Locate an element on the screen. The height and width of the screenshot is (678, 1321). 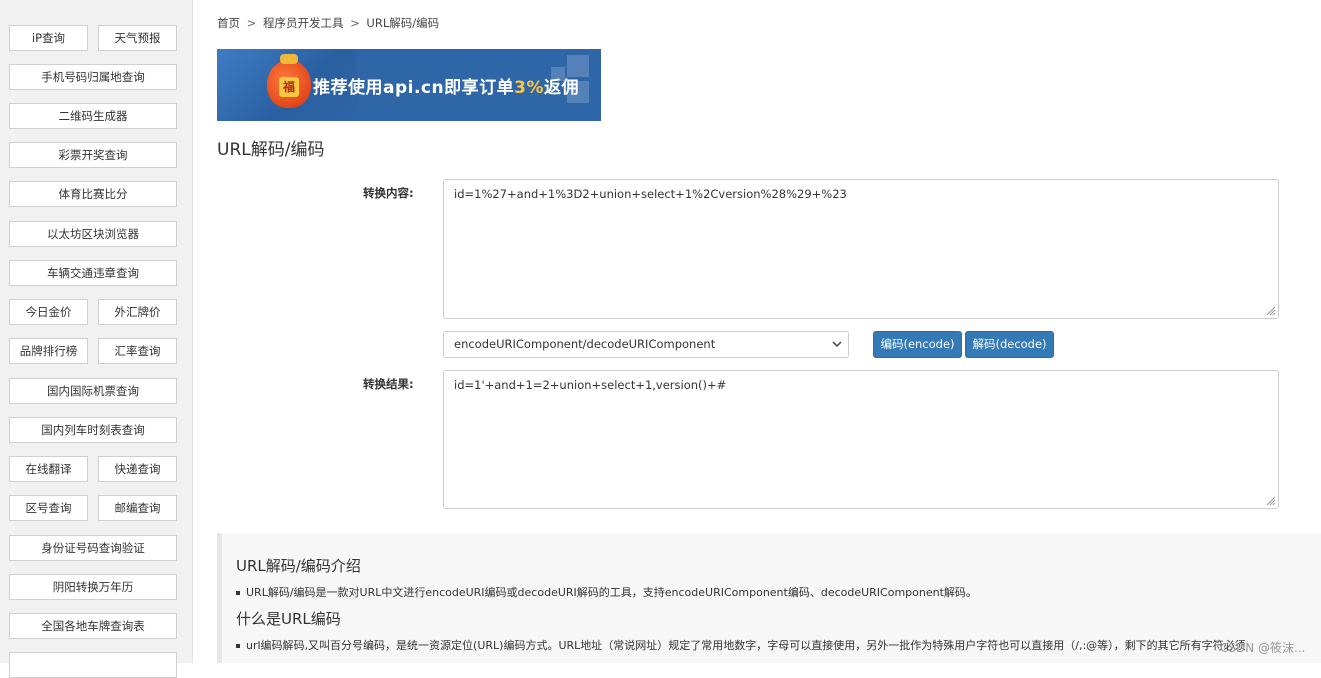
sidebar-item-flights: 国内国际机票查询 is located at coordinates (93, 391).